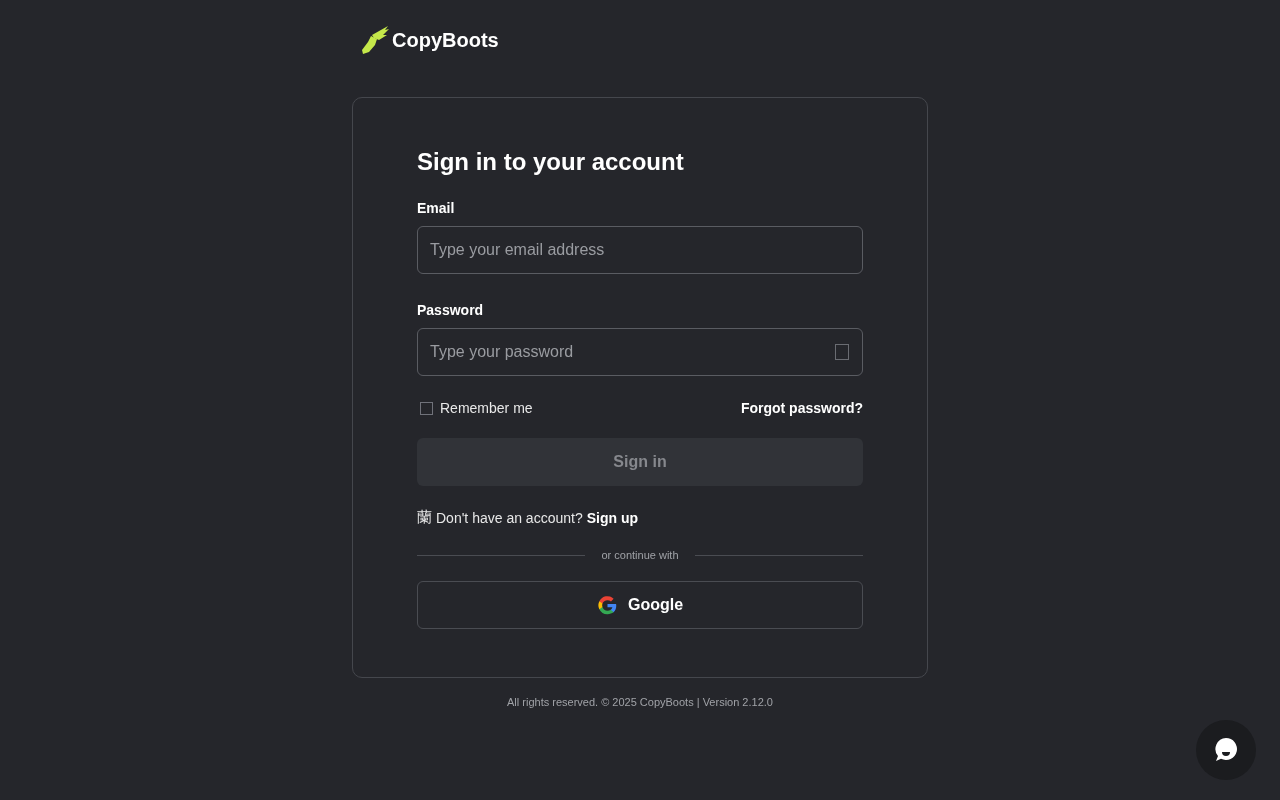  I want to click on winged-boot-icon, so click(375, 40).